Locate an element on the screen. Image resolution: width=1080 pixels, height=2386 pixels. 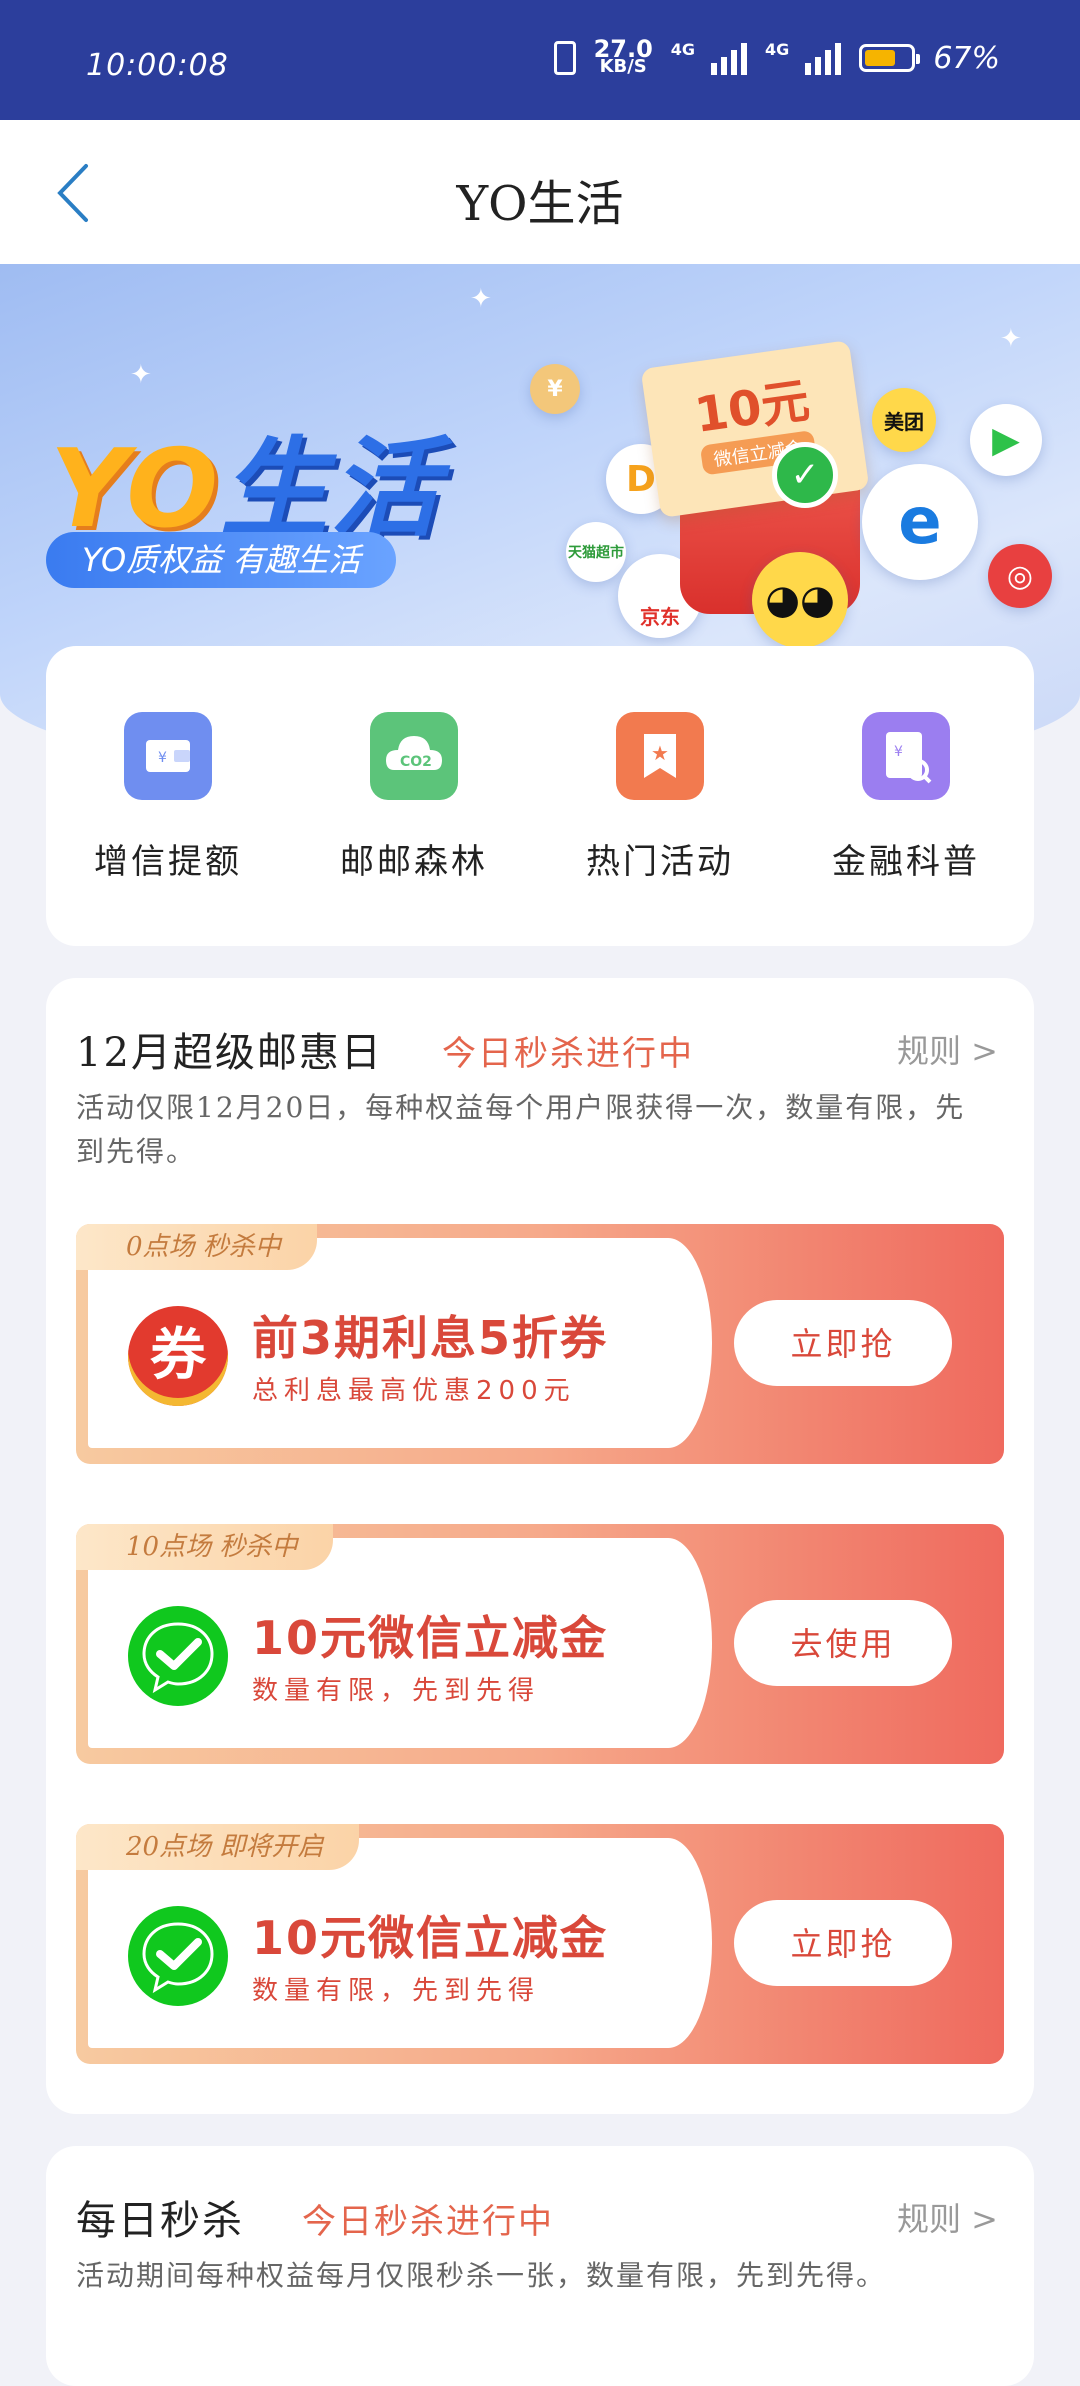
status-icons: 27.0 KB/S 4G 4G 67% is located at coordinates (776, 57).